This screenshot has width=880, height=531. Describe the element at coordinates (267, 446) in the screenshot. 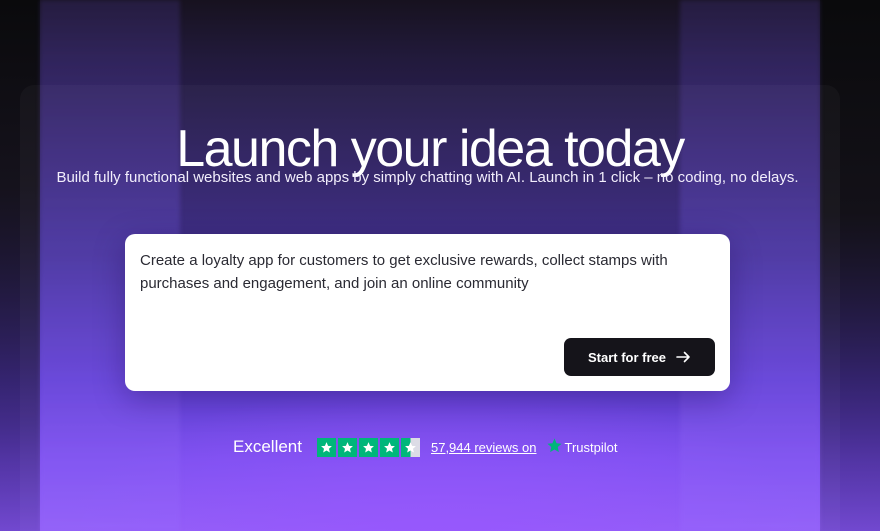

I see `rating-label: Excellent` at that location.